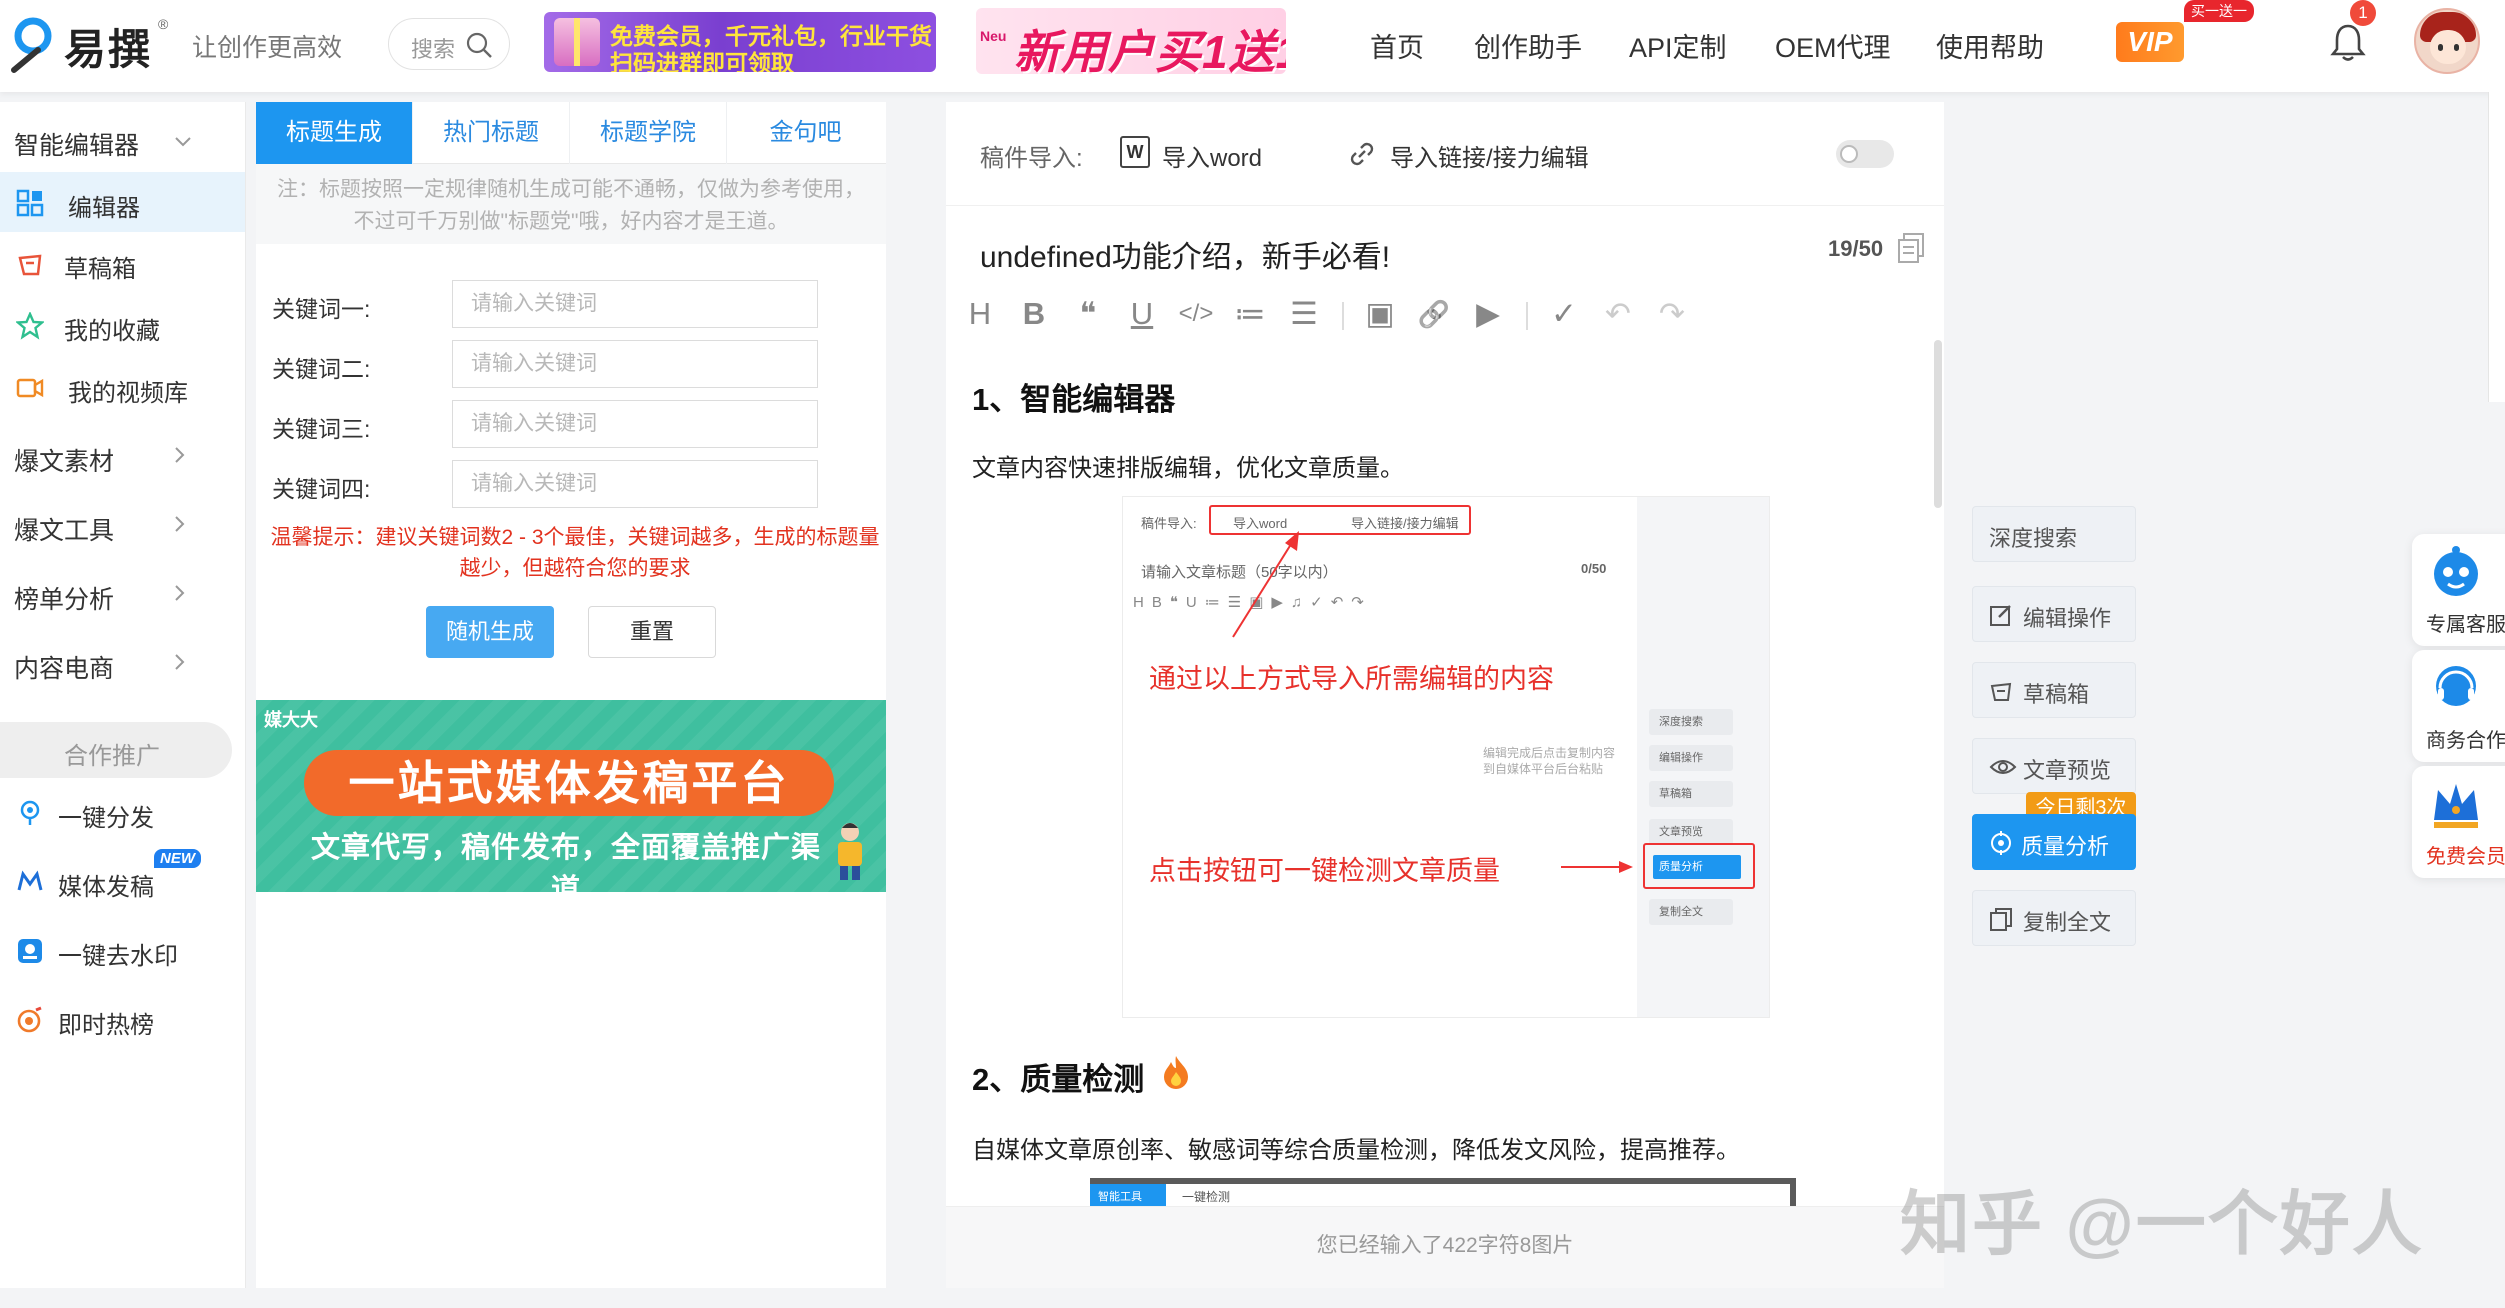  Describe the element at coordinates (29, 1019) in the screenshot. I see `hot-icon` at that location.